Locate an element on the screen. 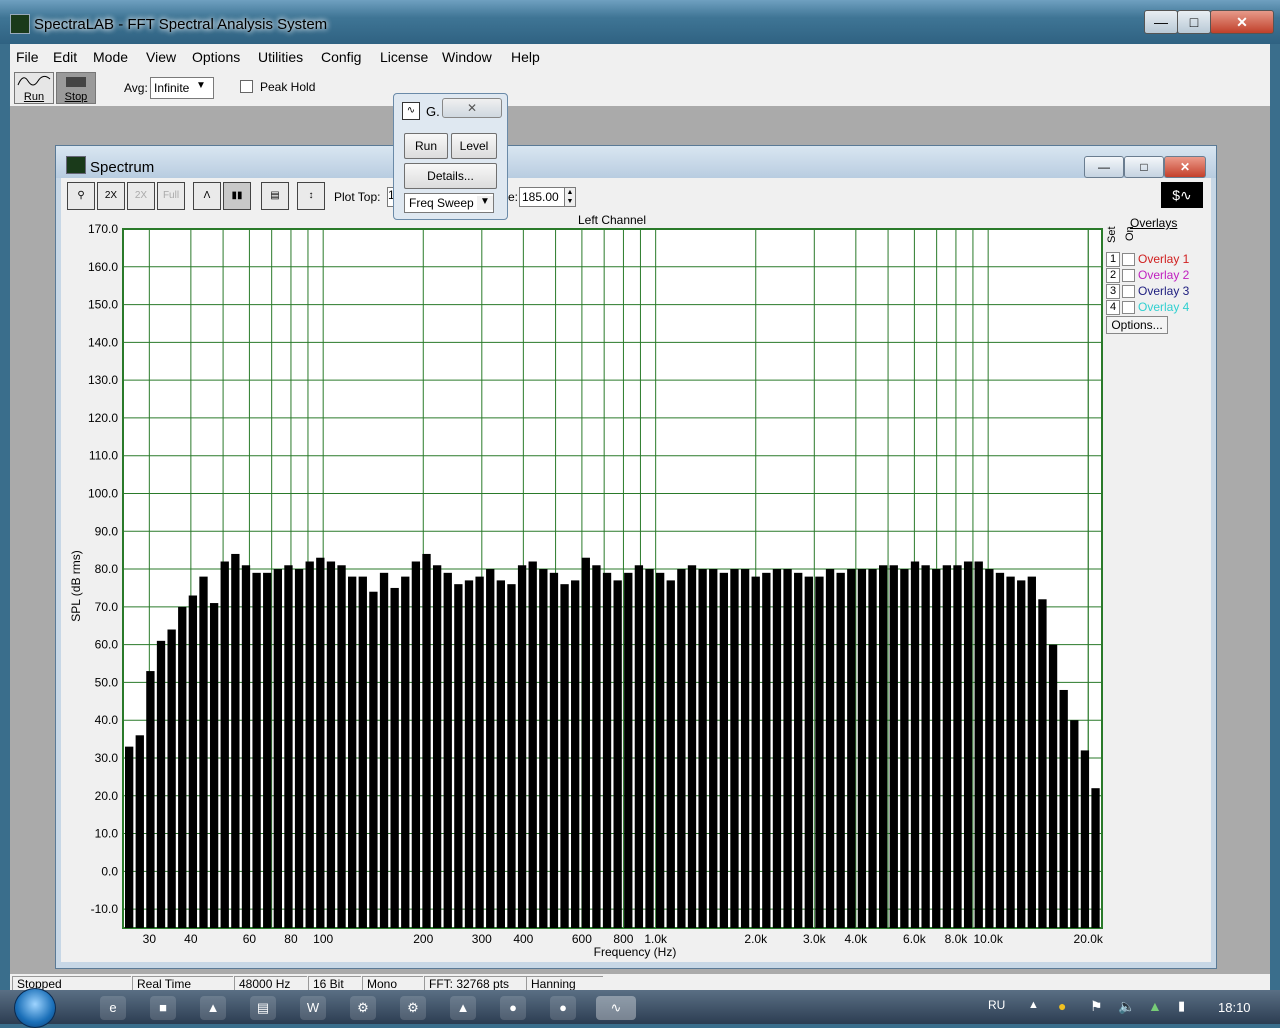  x-tick-label: 2.0k is located at coordinates (756, 939).